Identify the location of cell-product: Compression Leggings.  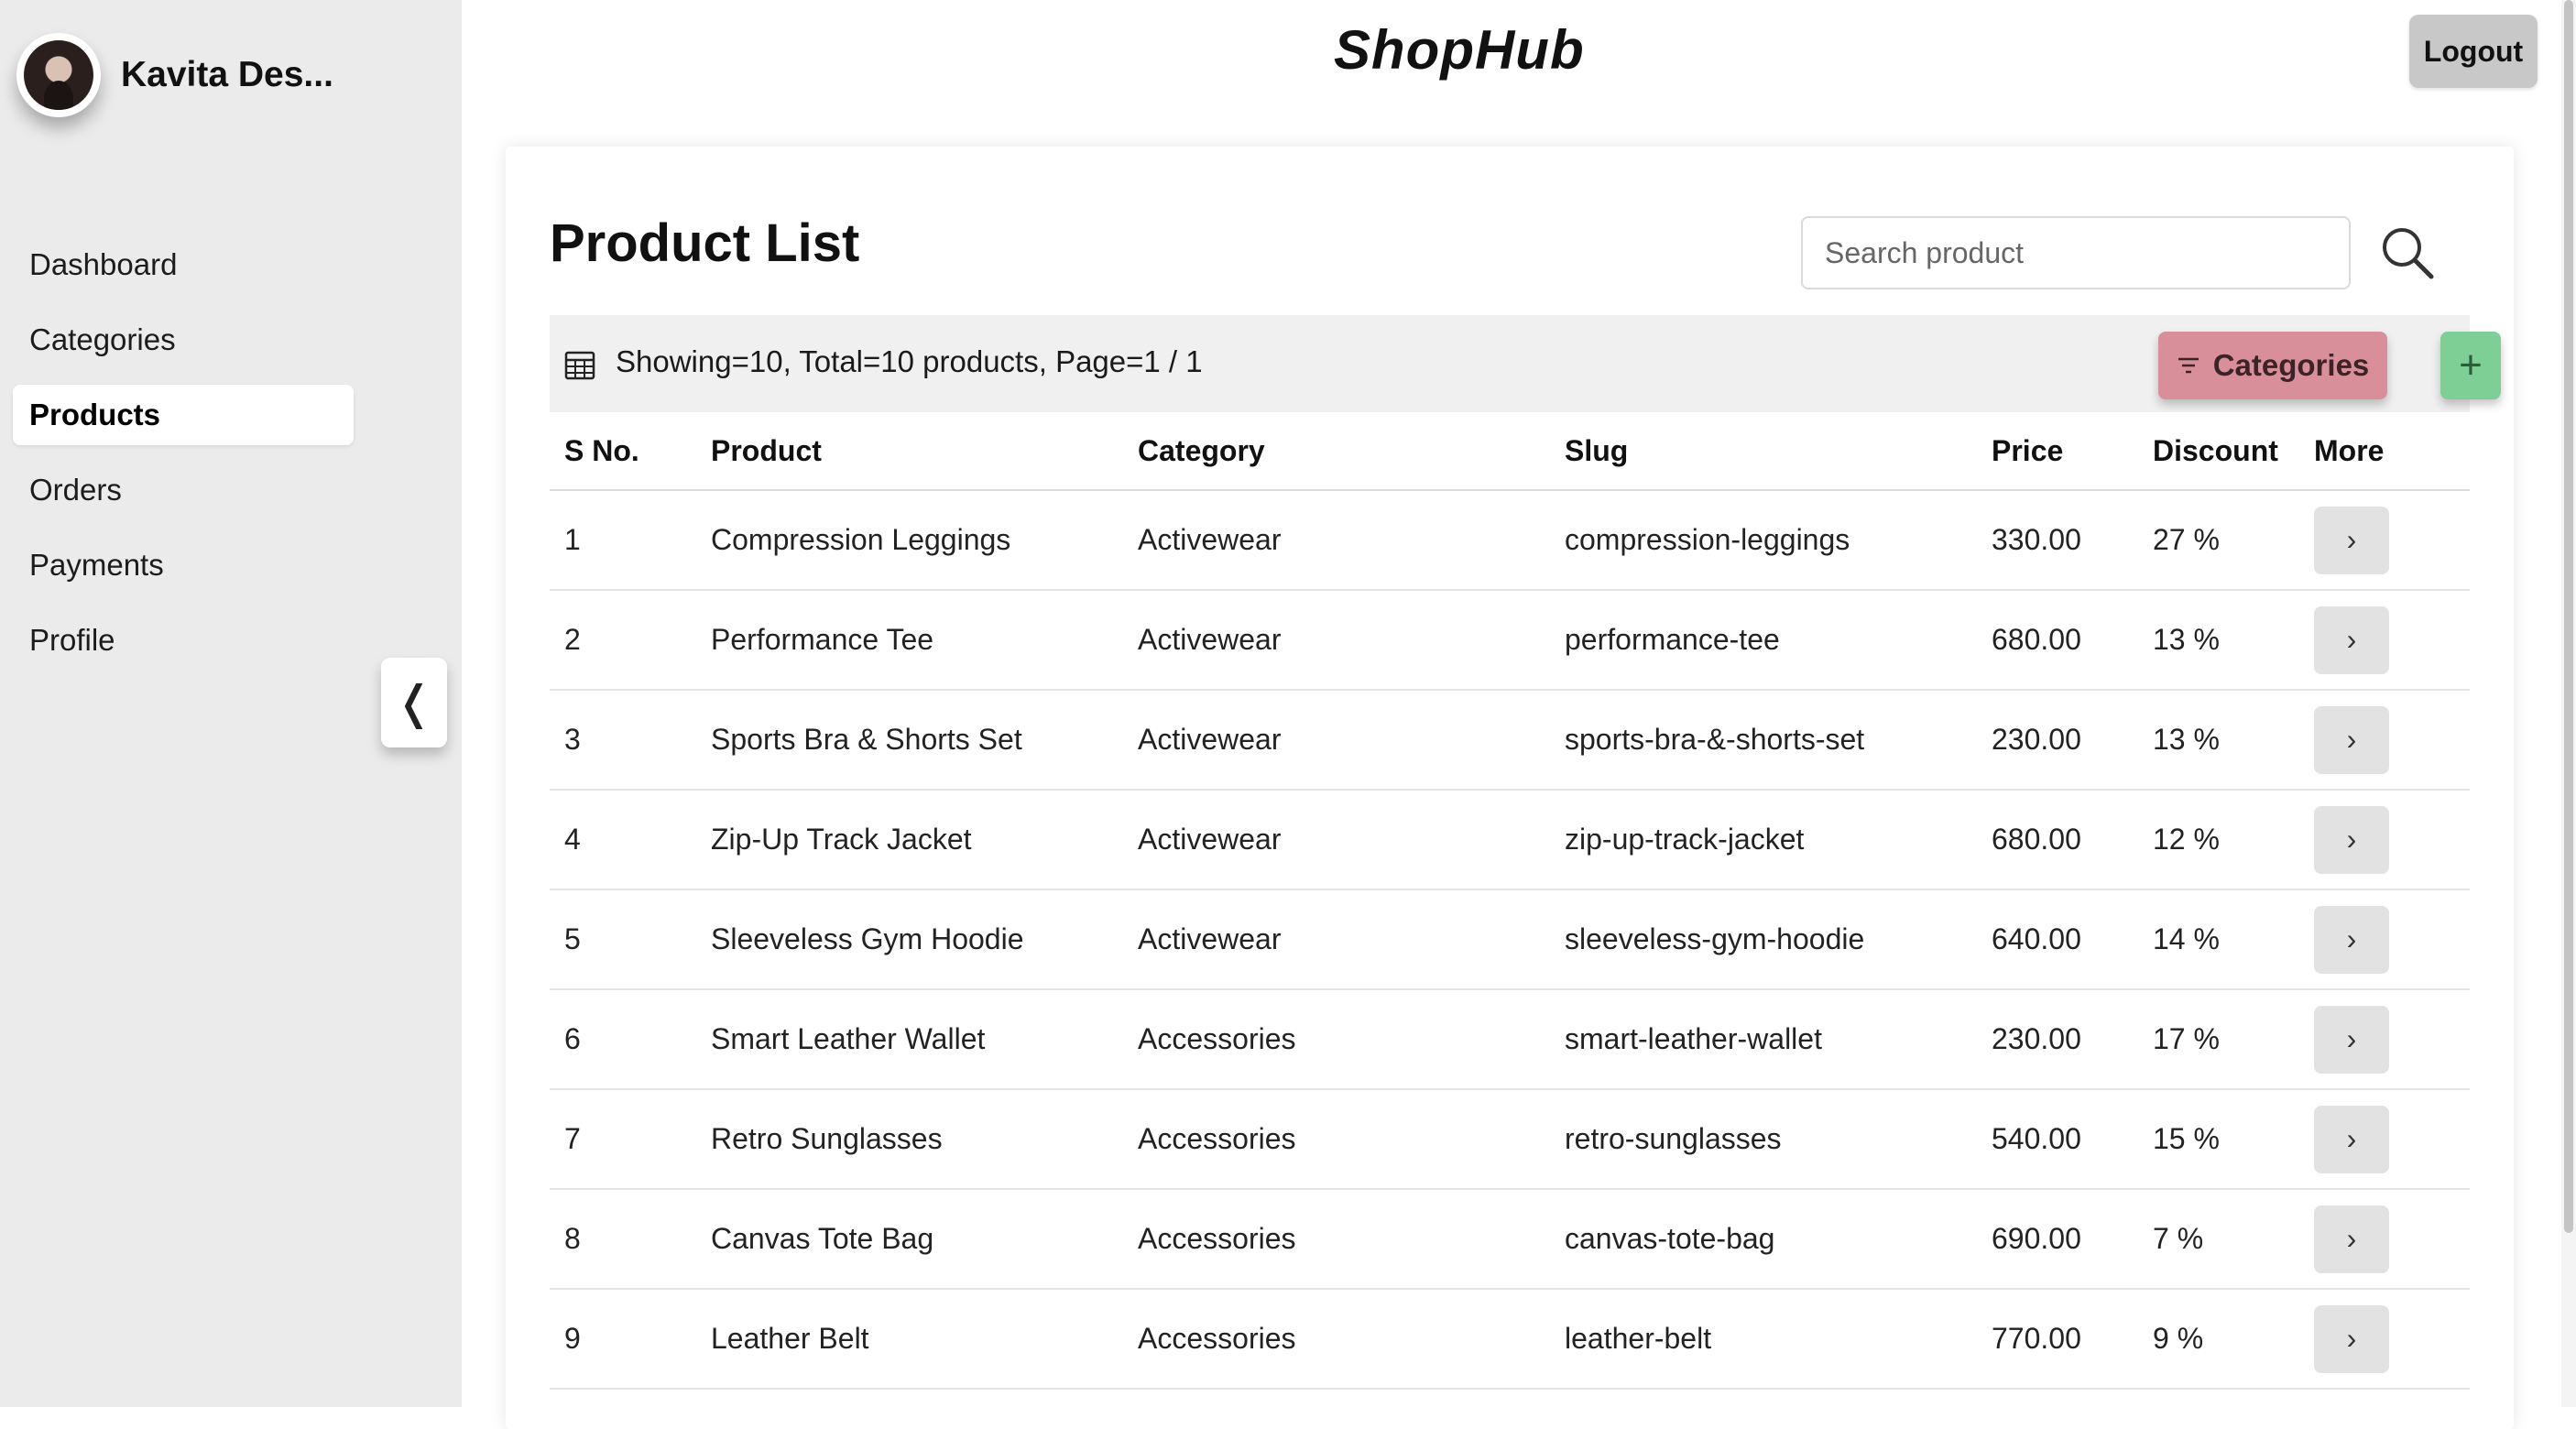
(861, 539).